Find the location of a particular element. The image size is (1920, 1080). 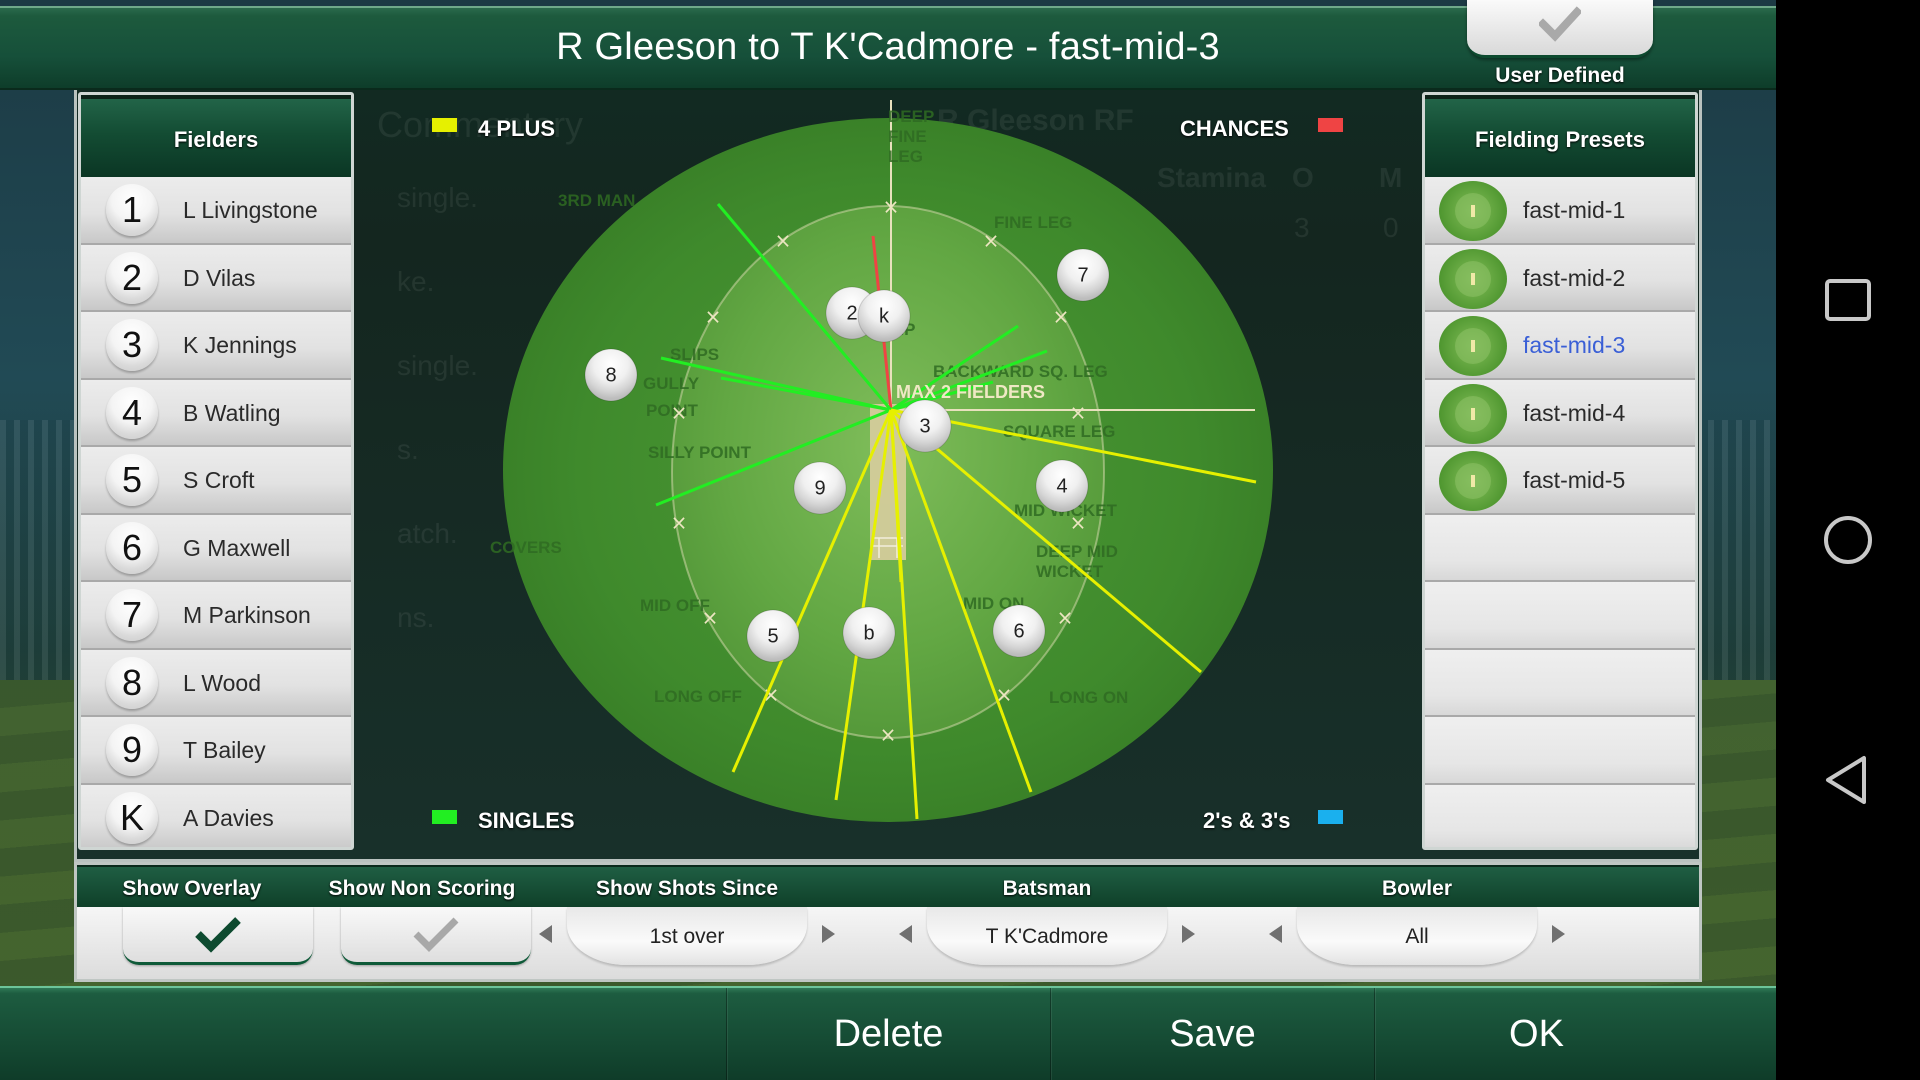

presets-header: Fielding Presets is located at coordinates (1560, 136).